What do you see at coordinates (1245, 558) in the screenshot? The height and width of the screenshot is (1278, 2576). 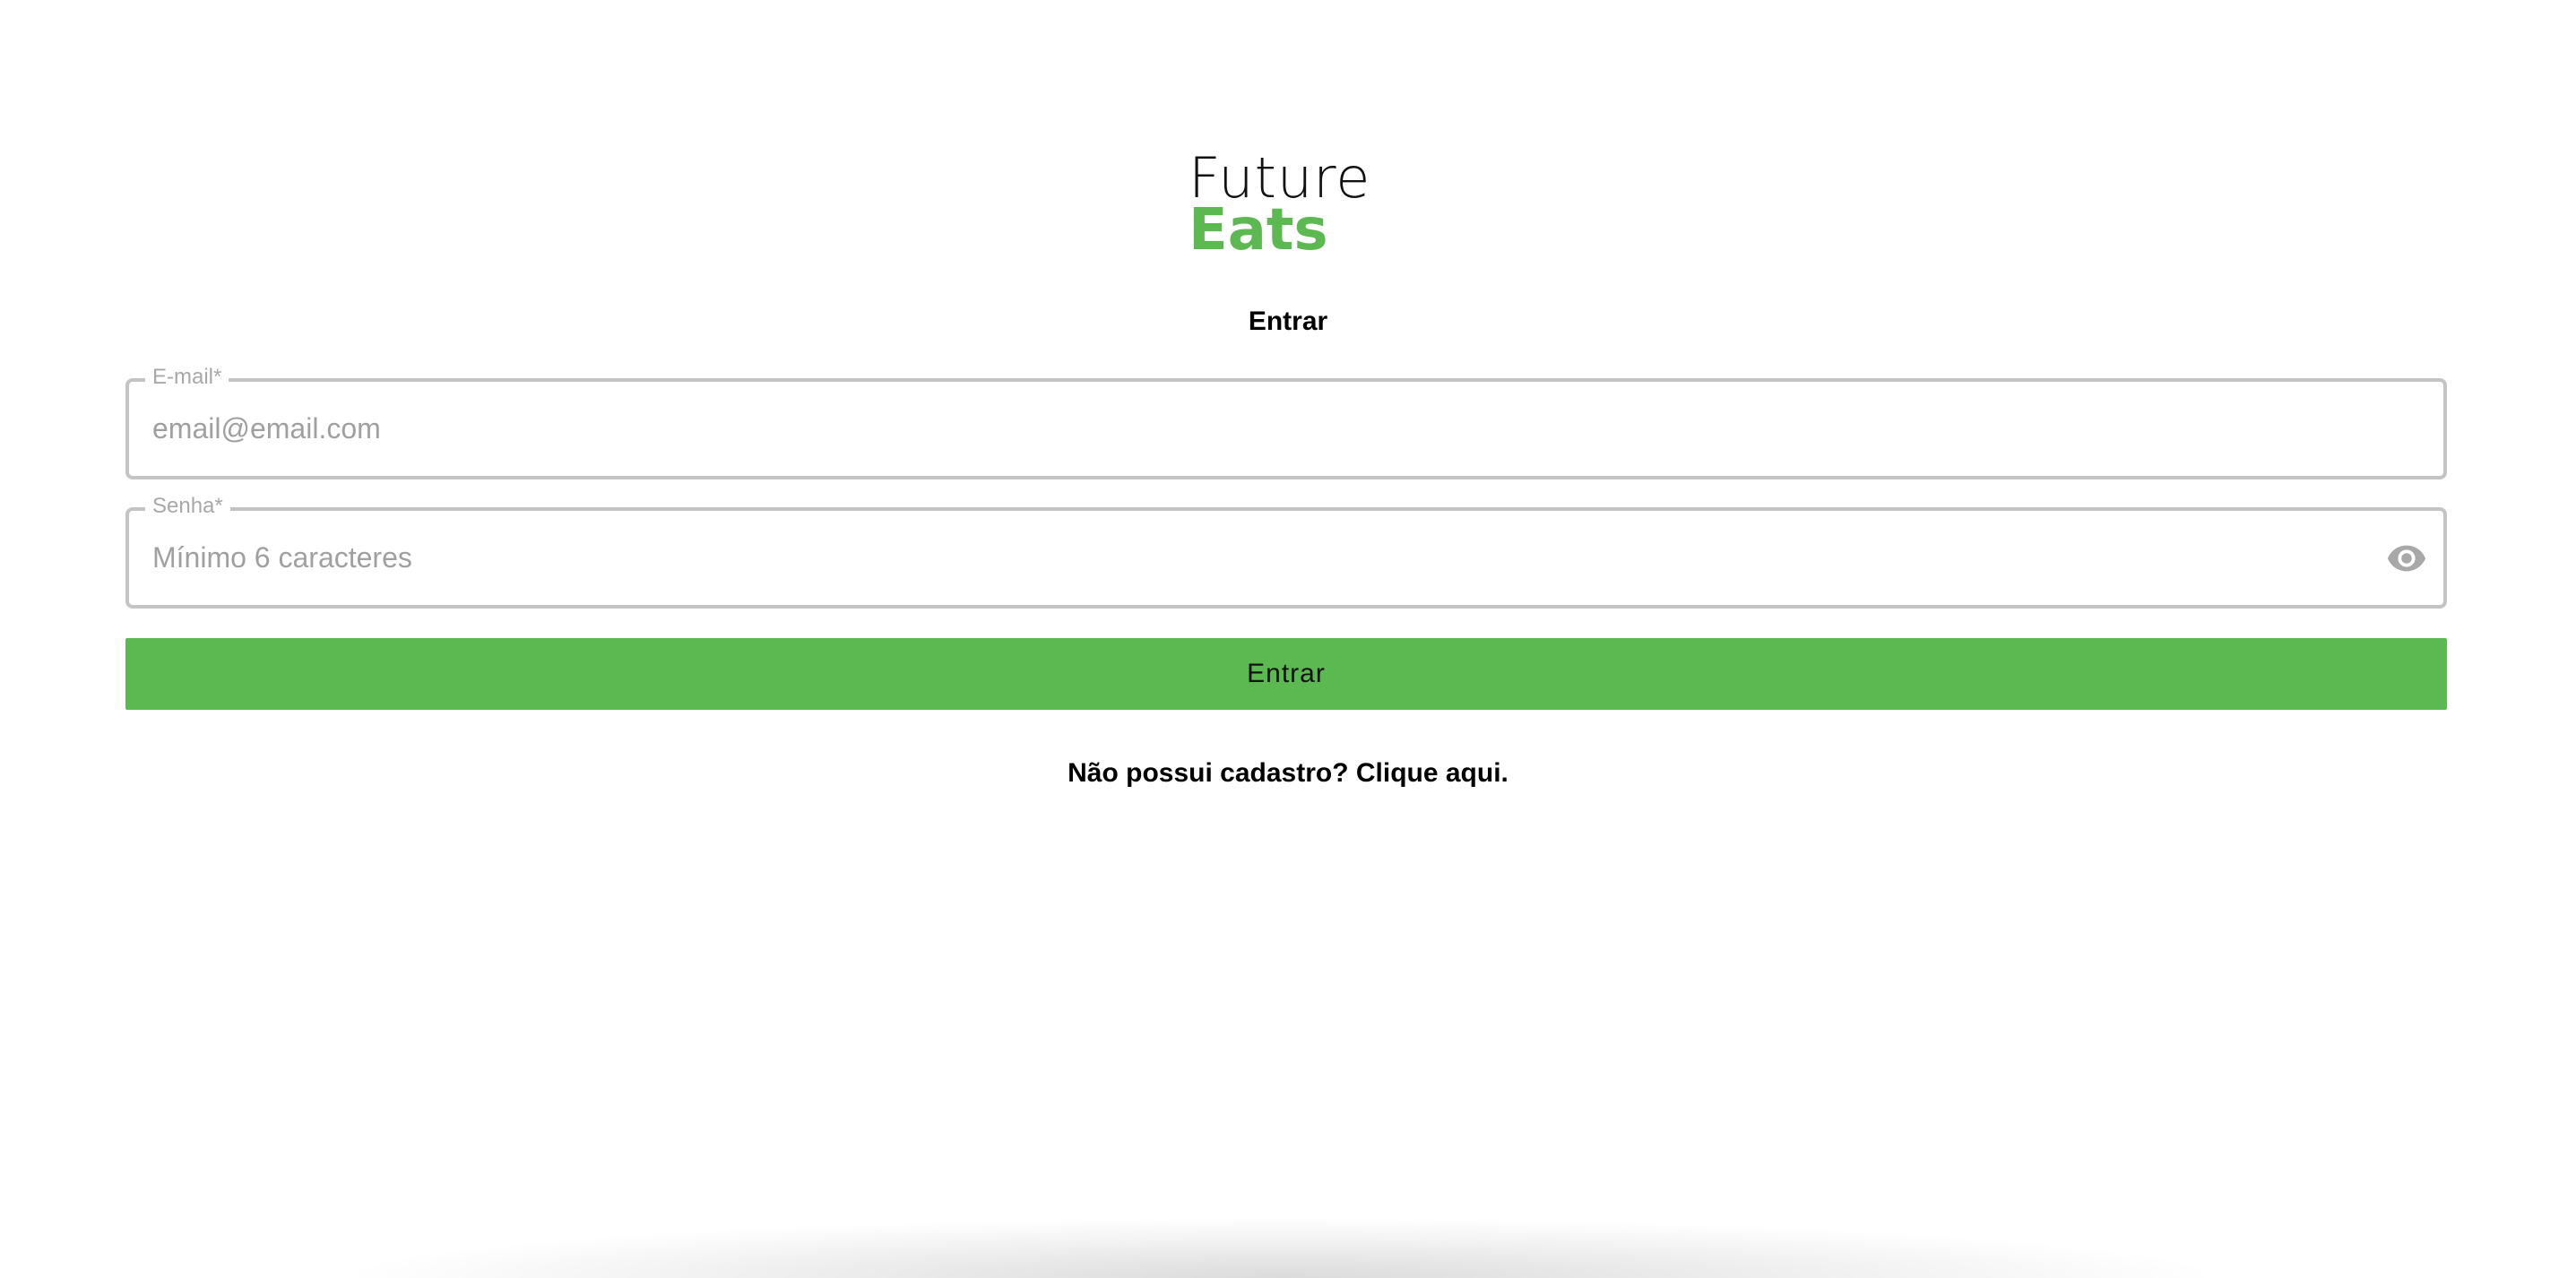 I see `password-input` at bounding box center [1245, 558].